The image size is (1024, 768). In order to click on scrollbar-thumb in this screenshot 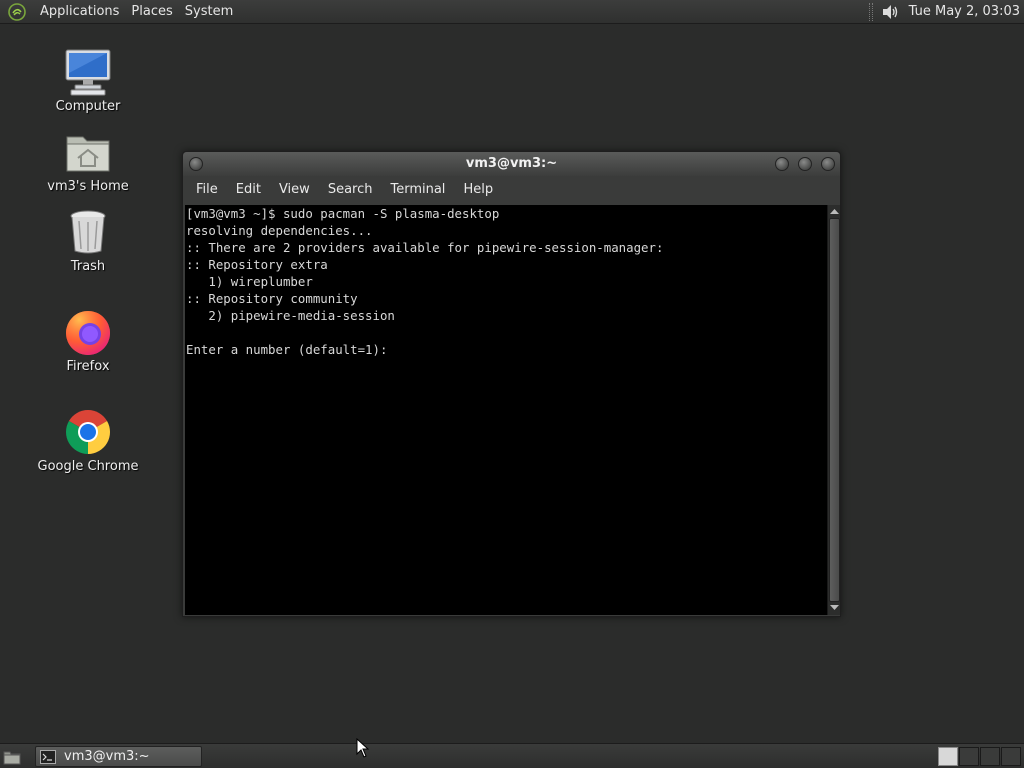, I will do `click(834, 410)`.